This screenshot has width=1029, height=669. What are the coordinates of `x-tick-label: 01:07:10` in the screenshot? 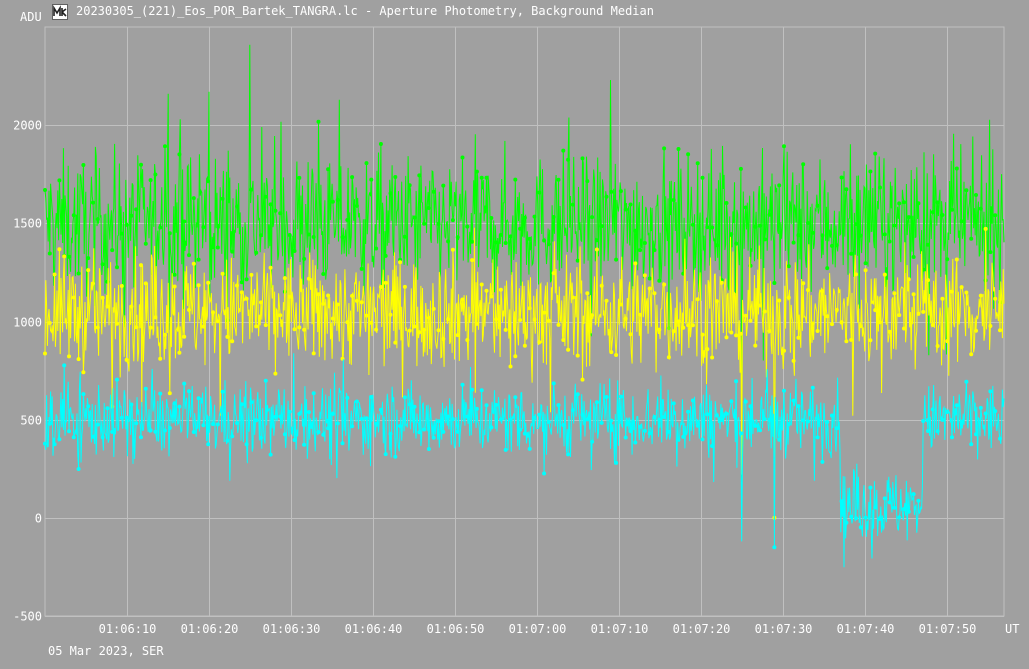 It's located at (620, 629).